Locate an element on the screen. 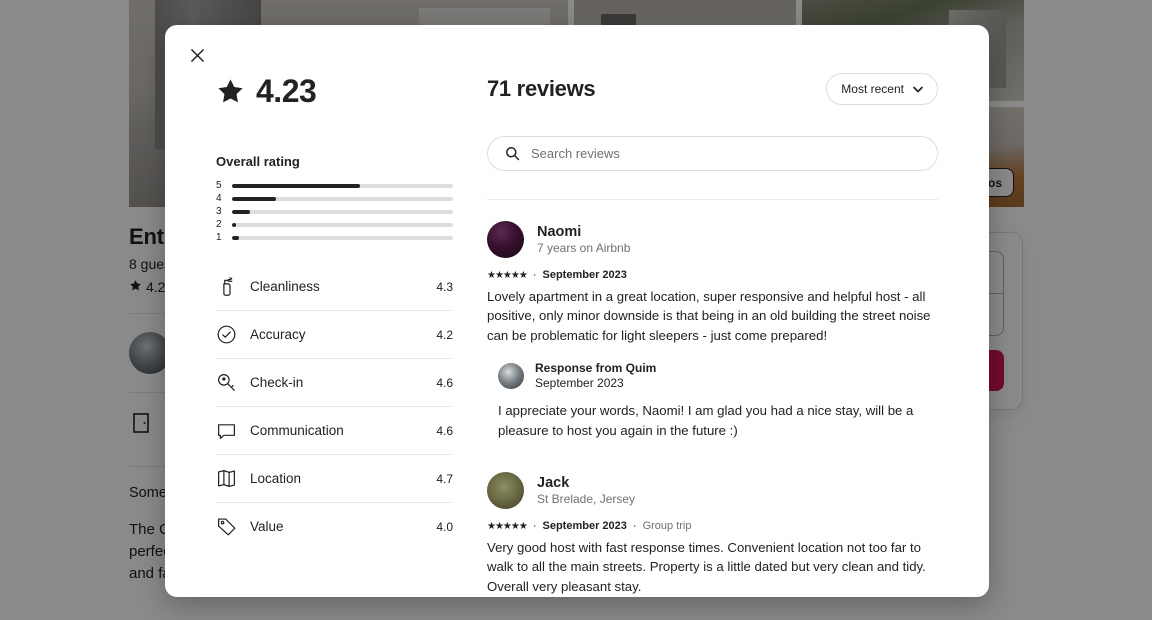  category-rating-label: Value is located at coordinates (267, 526).